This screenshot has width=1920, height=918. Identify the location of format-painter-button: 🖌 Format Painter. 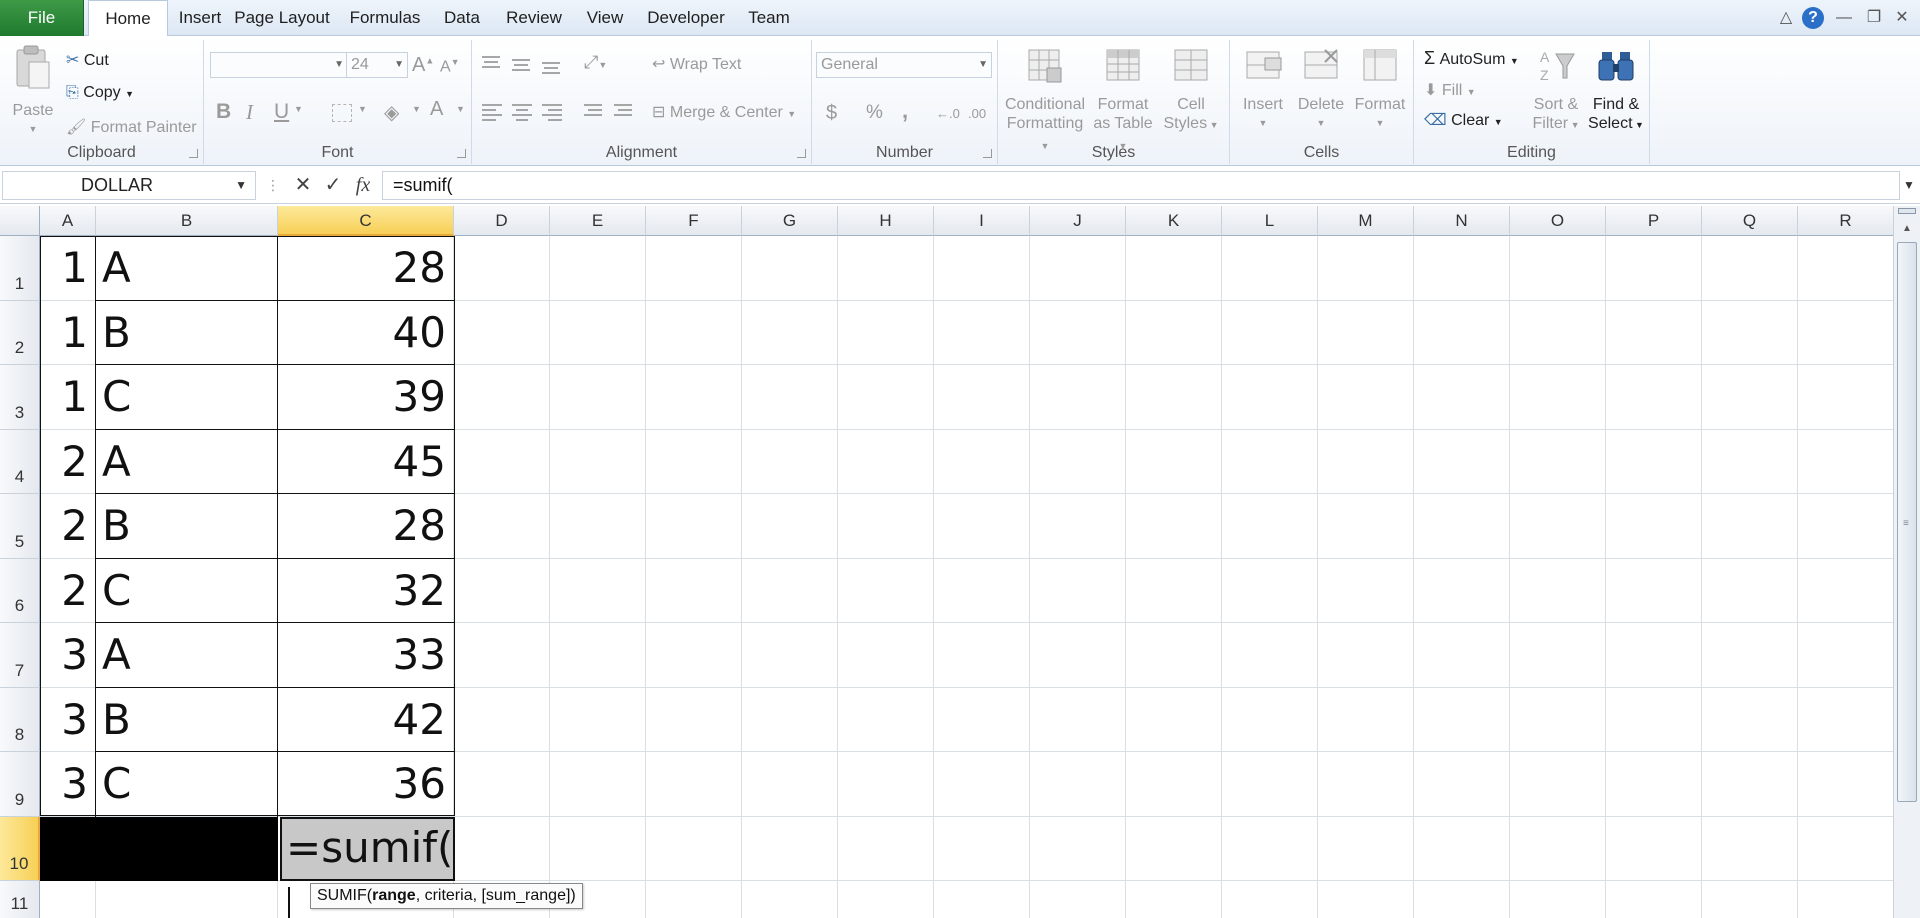
(131, 127).